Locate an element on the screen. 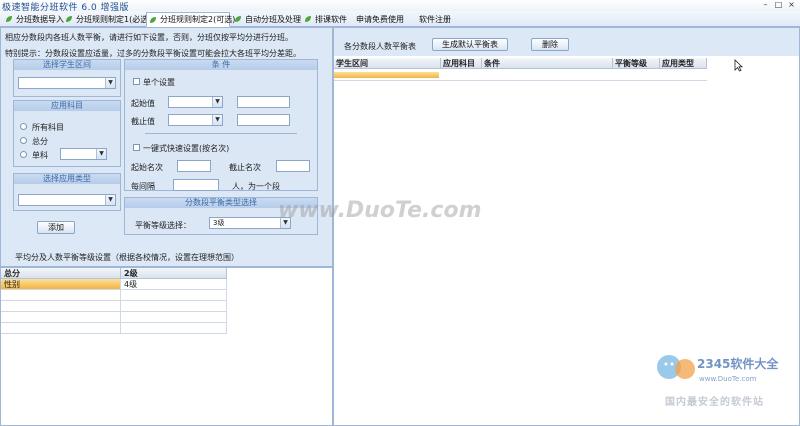 This screenshot has height=426, width=800. apply-type-group: 选择应用类型 ▼ is located at coordinates (67, 192).